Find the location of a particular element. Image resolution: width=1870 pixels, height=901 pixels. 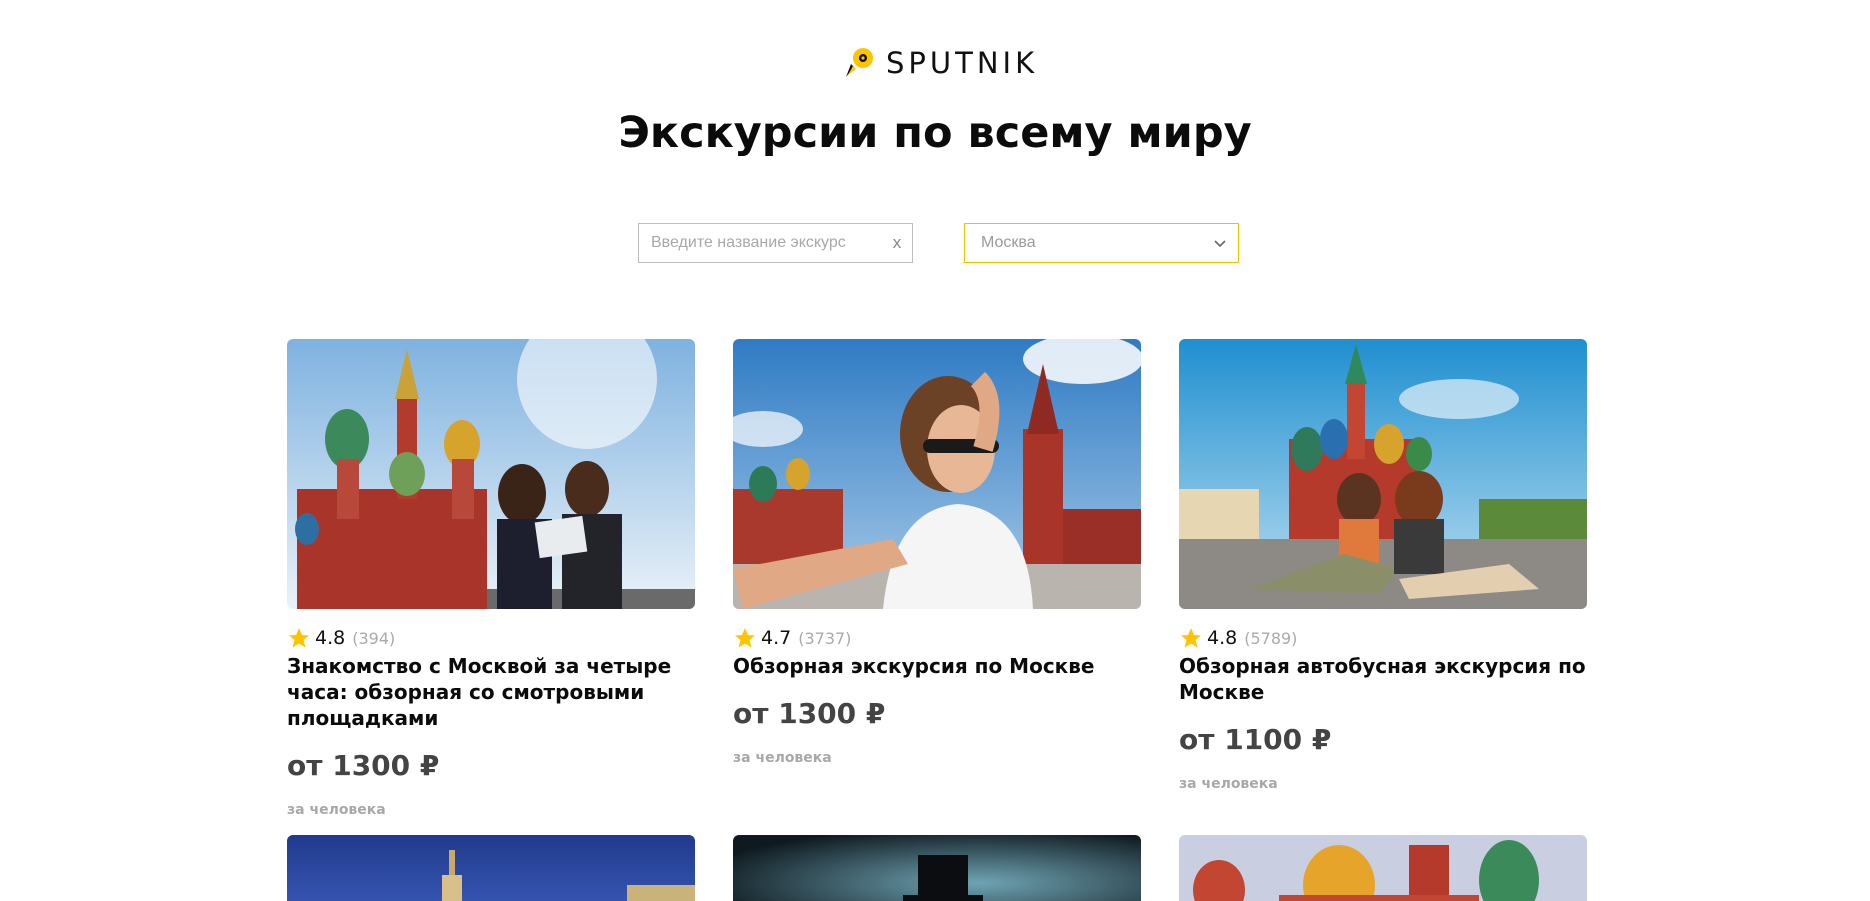

rating: 4.8 (394) is located at coordinates (491, 638).